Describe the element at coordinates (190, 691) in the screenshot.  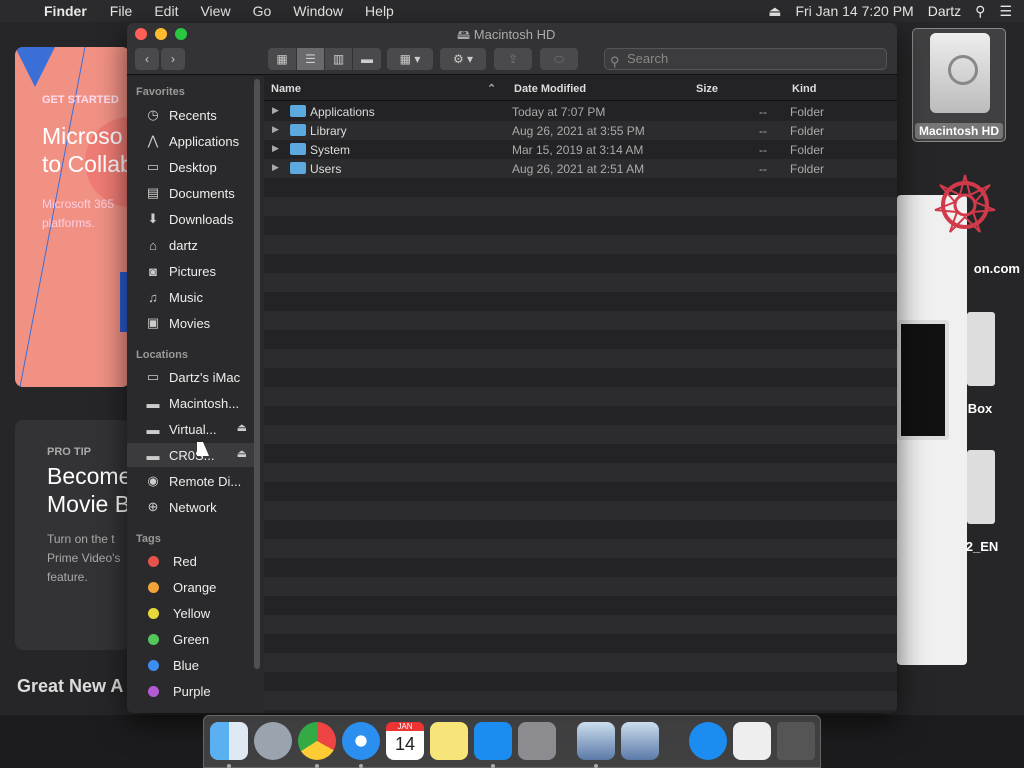
I see `sidebar-tag-purple: Purple` at that location.